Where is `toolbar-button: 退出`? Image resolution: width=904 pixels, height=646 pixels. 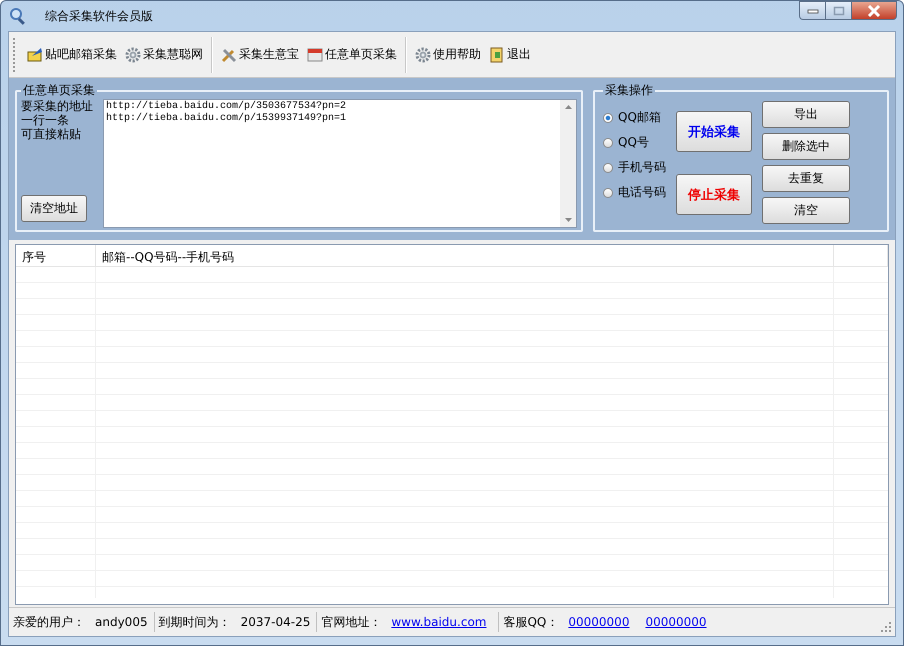
toolbar-button: 退出 is located at coordinates (510, 54).